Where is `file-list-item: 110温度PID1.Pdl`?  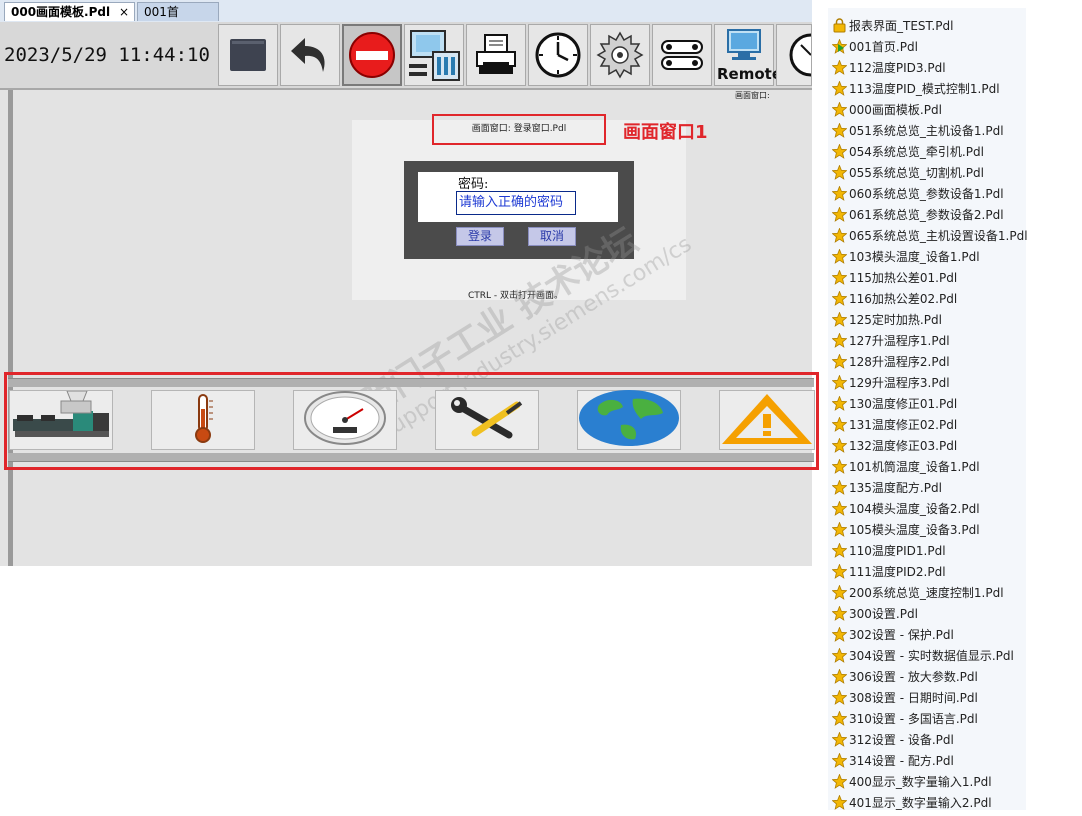 file-list-item: 110温度PID1.Pdl is located at coordinates (888, 551).